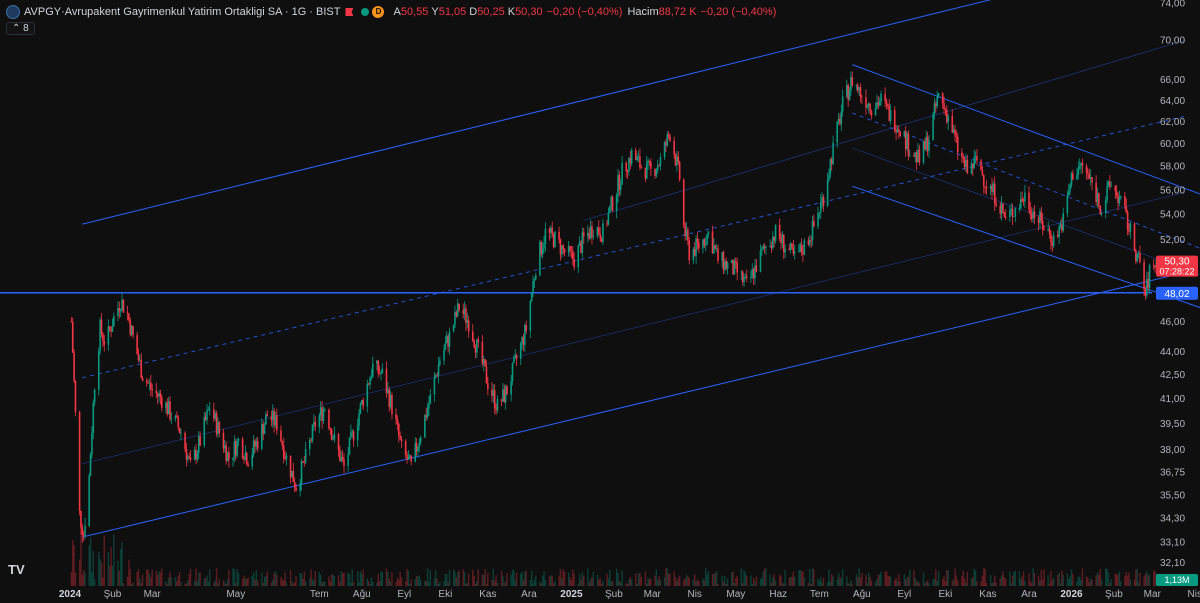 The width and height of the screenshot is (1200, 603). What do you see at coordinates (362, 594) in the screenshot?
I see `time-tick-label: Ağu` at bounding box center [362, 594].